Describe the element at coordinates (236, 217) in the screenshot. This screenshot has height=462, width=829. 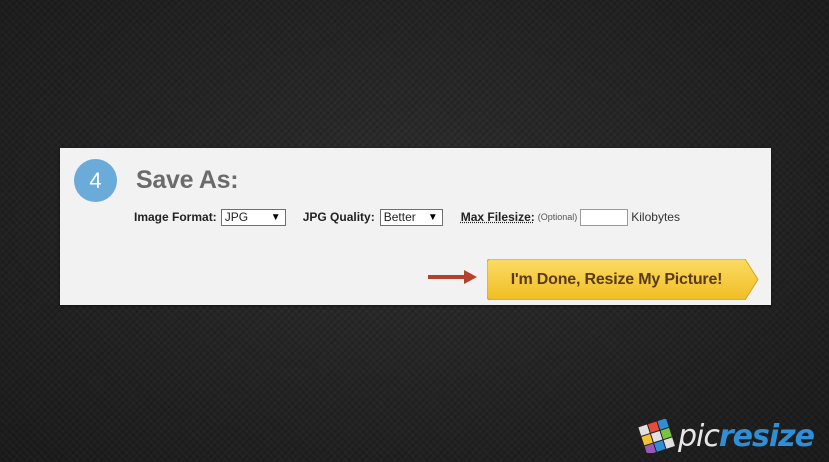
I see `image-format-value: JPG` at that location.